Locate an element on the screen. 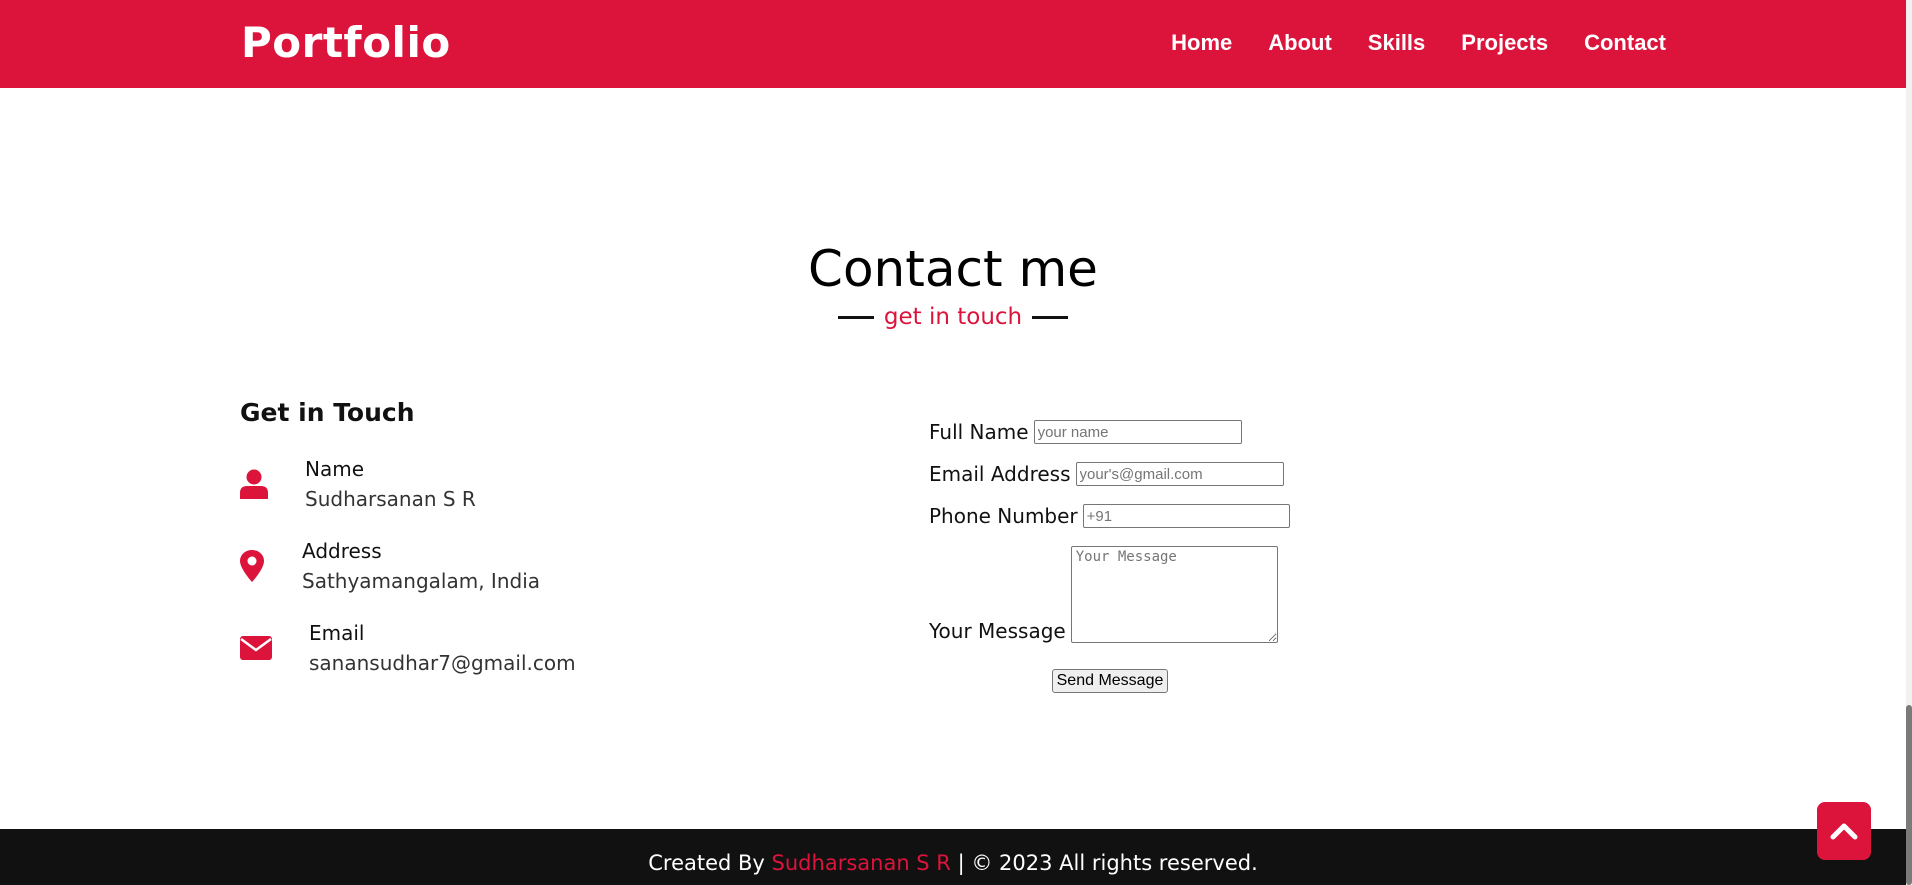 The image size is (1912, 885). full-name-label: Full Name is located at coordinates (979, 432).